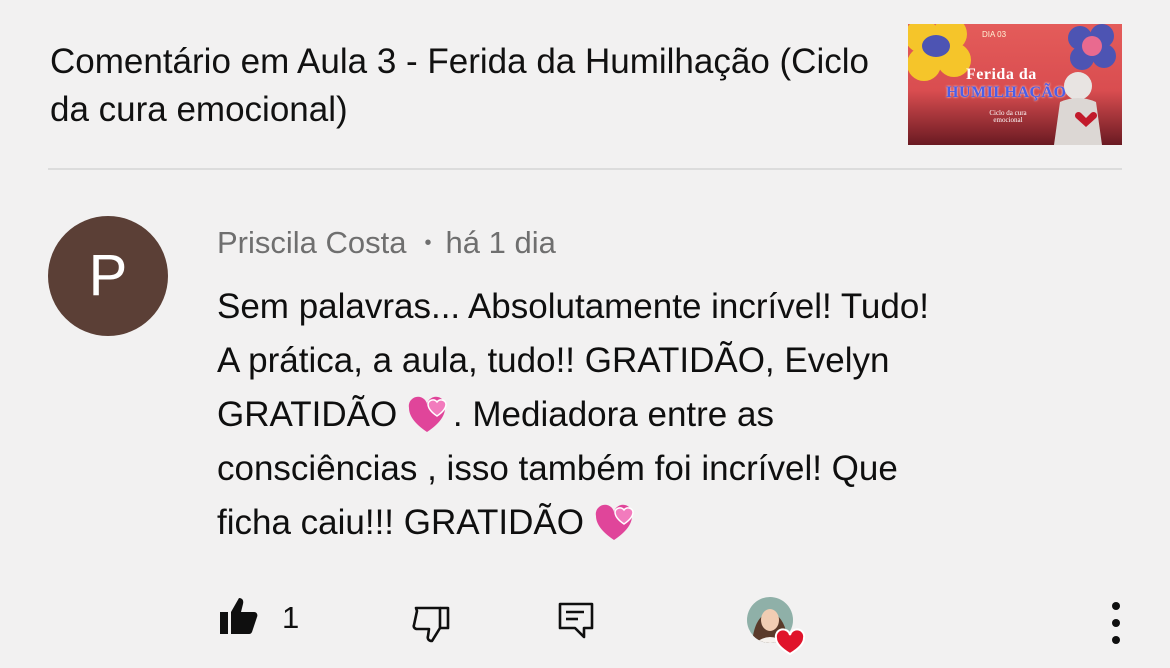 This screenshot has width=1170, height=668. I want to click on thumbs-up-icon, so click(239, 616).